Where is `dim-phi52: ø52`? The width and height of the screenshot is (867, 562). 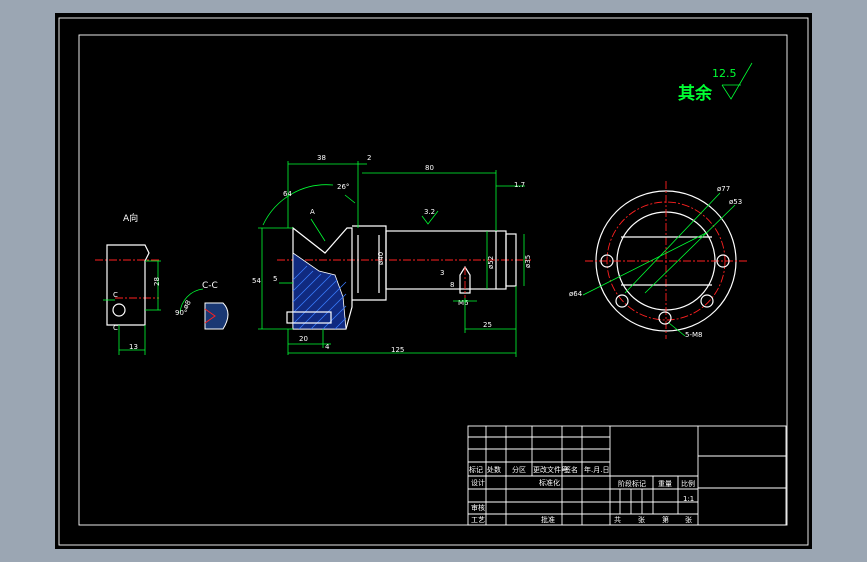
dim-phi52: ø52 is located at coordinates (491, 262).